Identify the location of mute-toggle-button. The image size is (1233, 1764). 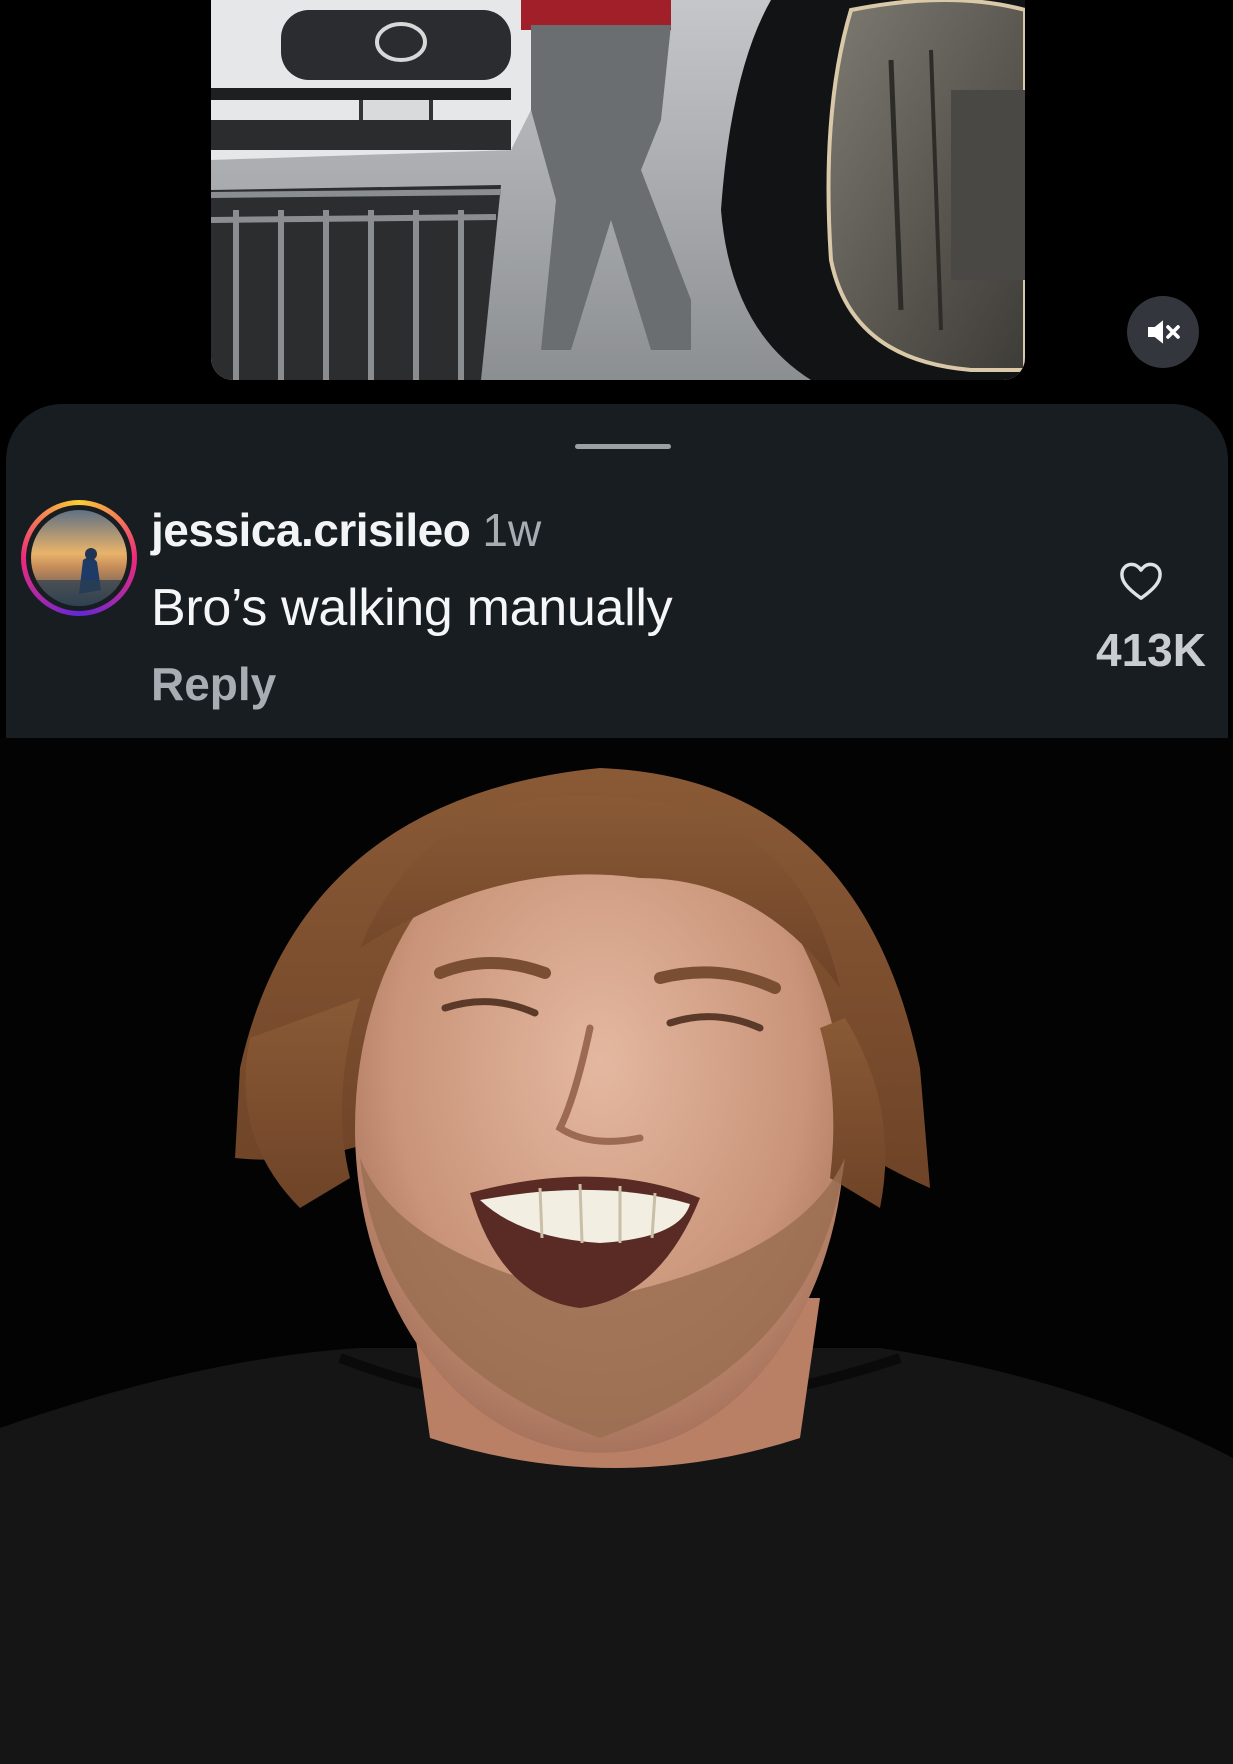
(1163, 332).